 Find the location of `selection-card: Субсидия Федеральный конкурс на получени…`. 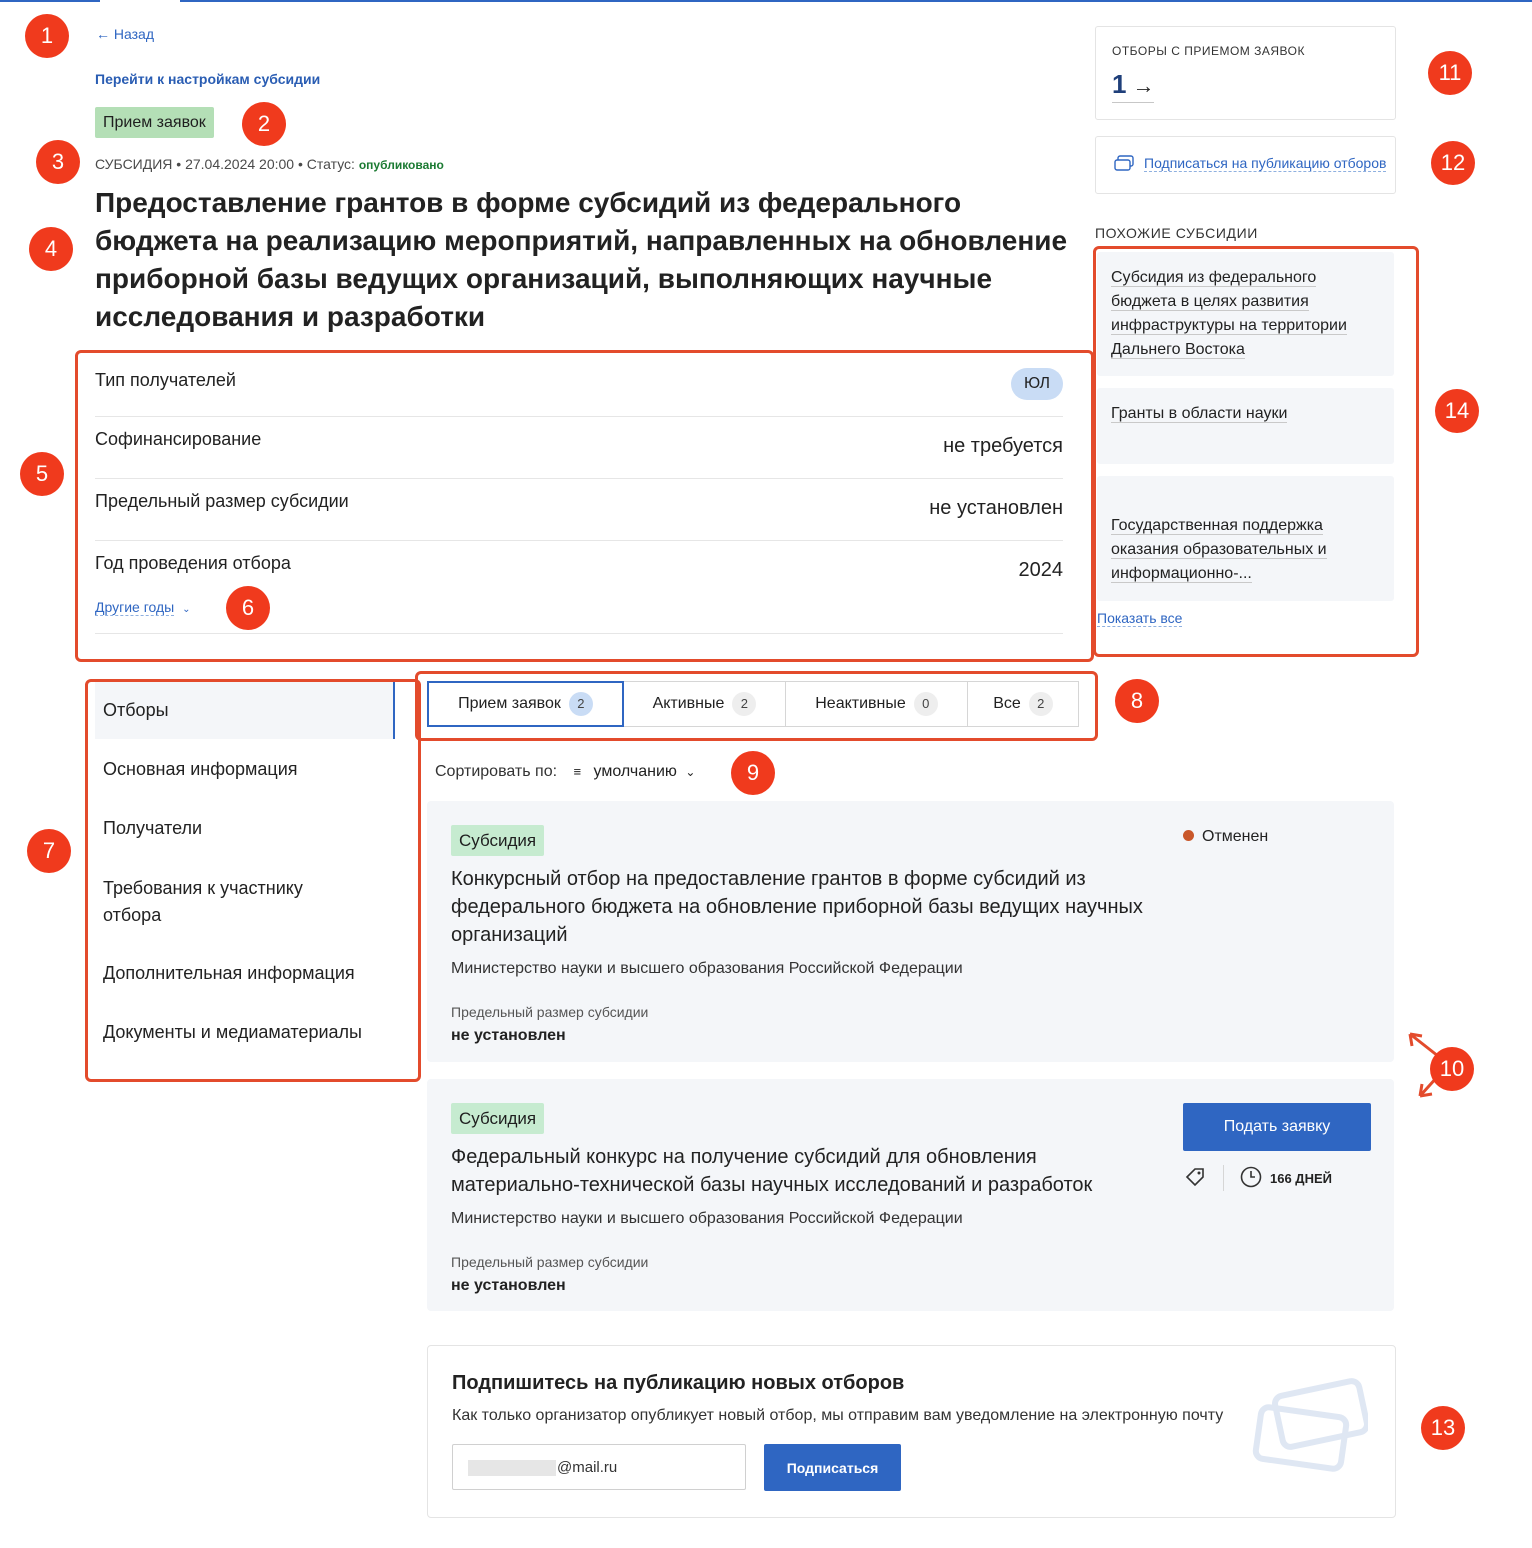

selection-card: Субсидия Федеральный конкурс на получени… is located at coordinates (910, 1195).